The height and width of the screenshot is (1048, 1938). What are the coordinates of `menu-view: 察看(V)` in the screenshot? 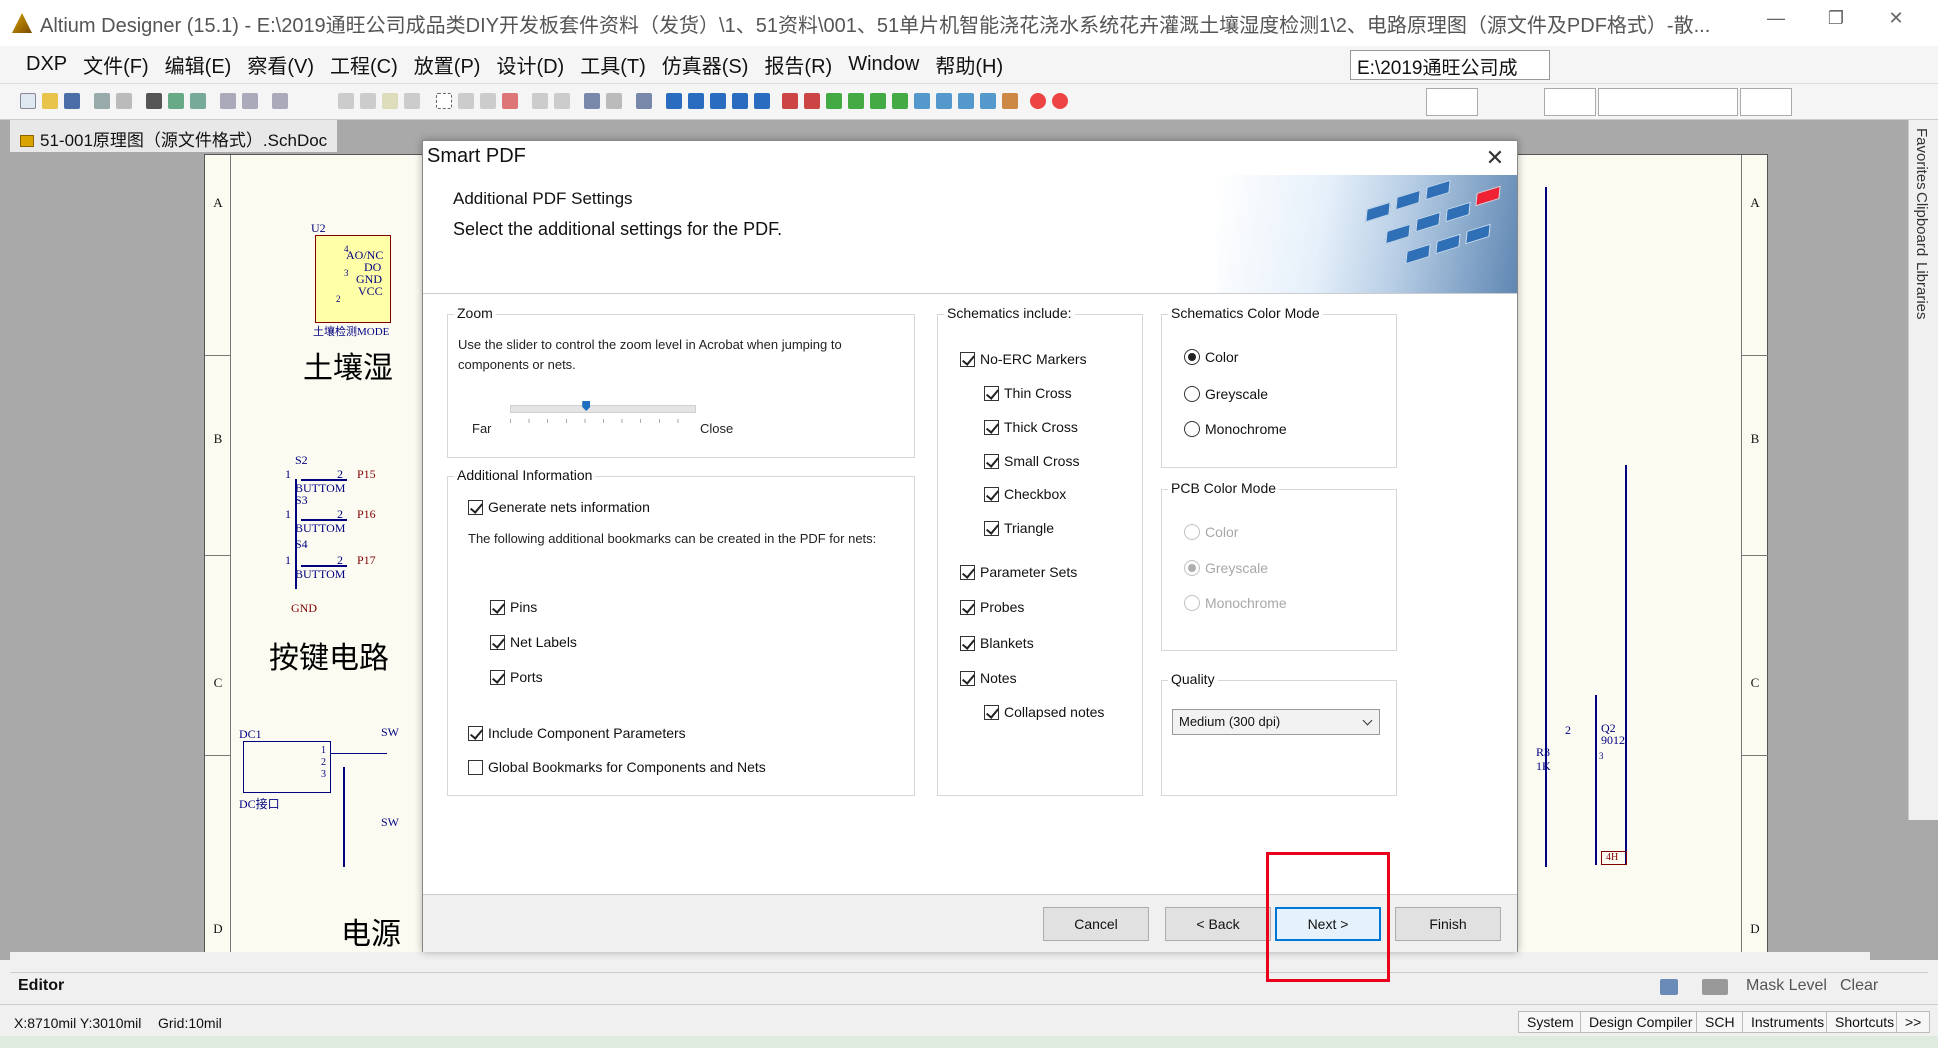 It's located at (280, 64).